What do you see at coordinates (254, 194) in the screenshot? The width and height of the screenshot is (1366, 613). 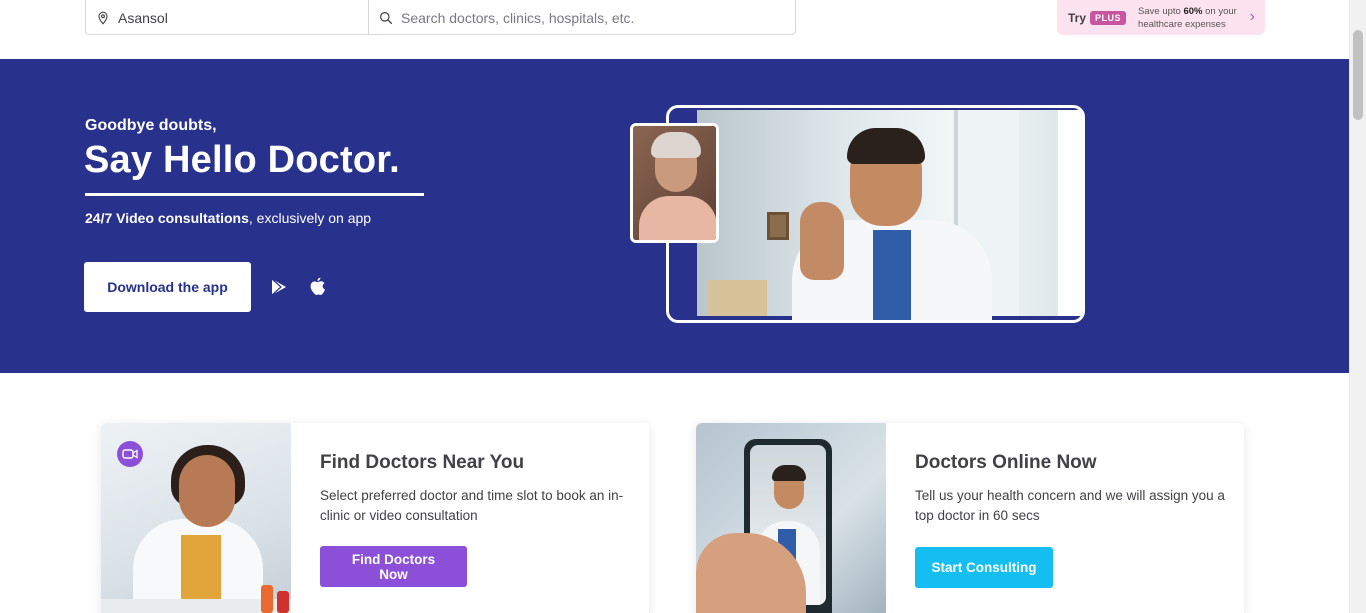 I see `hero-underline` at bounding box center [254, 194].